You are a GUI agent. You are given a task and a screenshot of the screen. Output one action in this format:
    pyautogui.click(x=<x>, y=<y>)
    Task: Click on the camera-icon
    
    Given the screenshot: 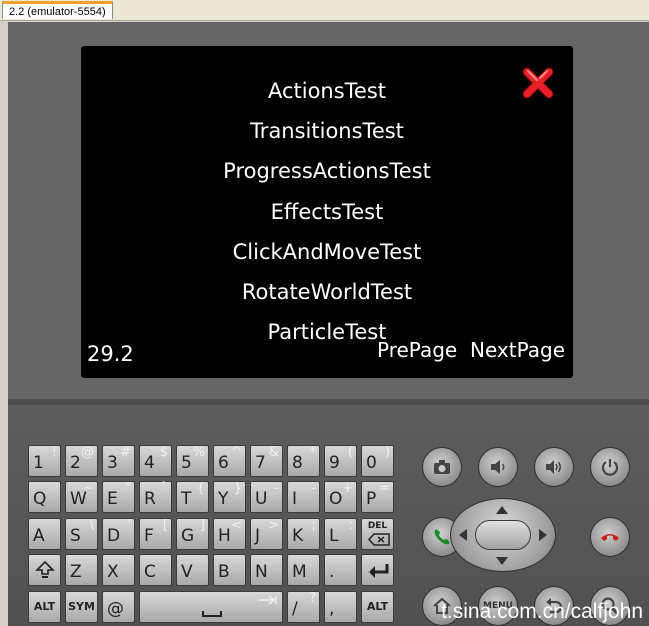 What is the action you would take?
    pyautogui.click(x=442, y=467)
    